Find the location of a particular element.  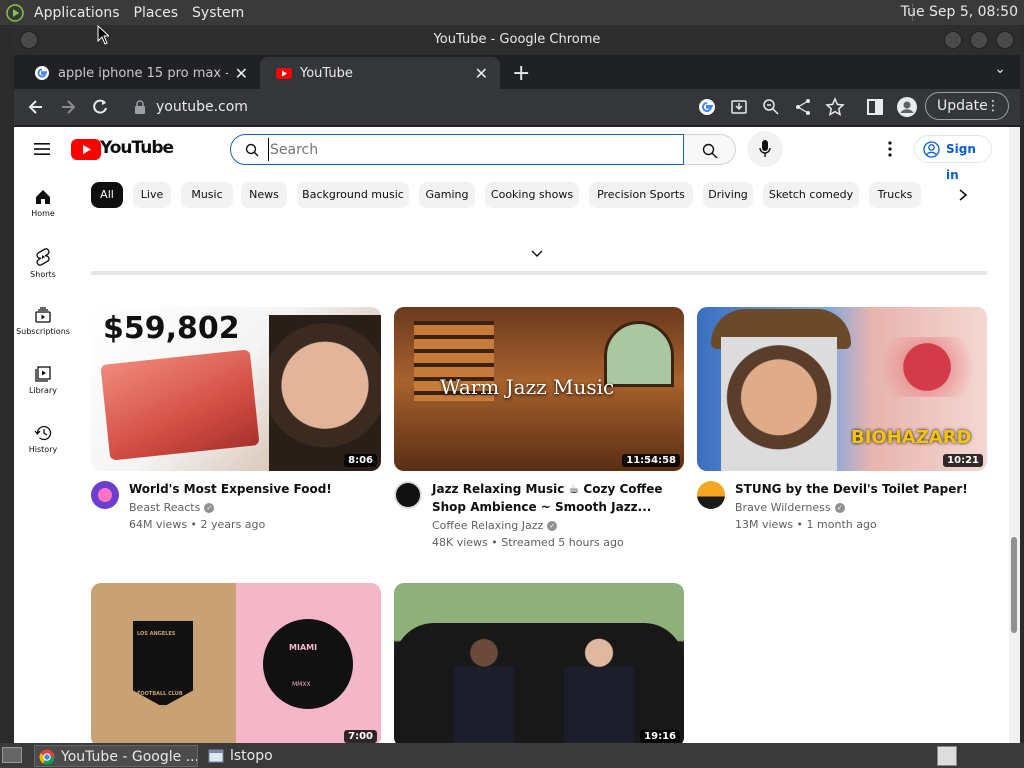

video-thumbnail: $59,802 8:06 is located at coordinates (236, 389).